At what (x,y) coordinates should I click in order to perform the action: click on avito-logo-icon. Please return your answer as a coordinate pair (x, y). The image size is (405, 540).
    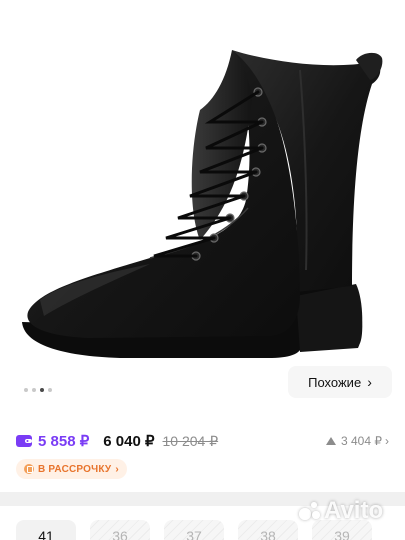
    Looking at the image, I should click on (309, 511).